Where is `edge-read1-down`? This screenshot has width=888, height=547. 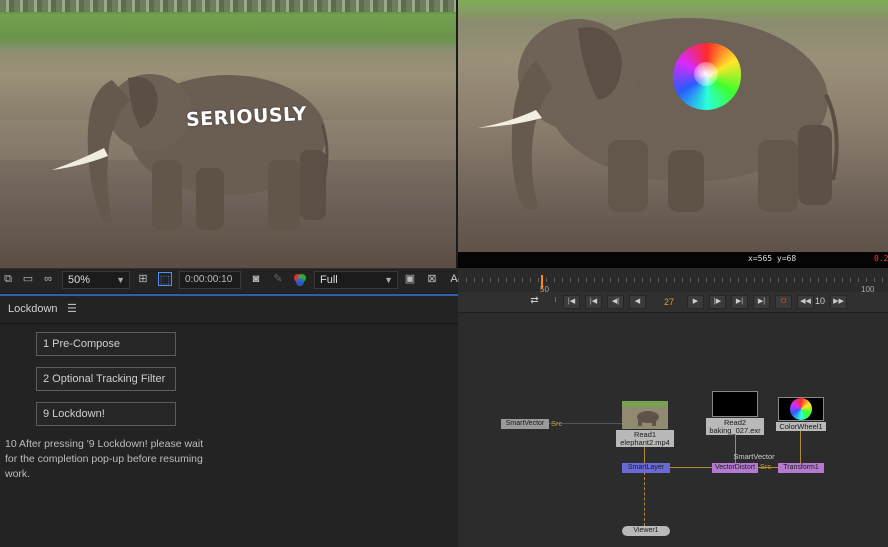 edge-read1-down is located at coordinates (644, 455).